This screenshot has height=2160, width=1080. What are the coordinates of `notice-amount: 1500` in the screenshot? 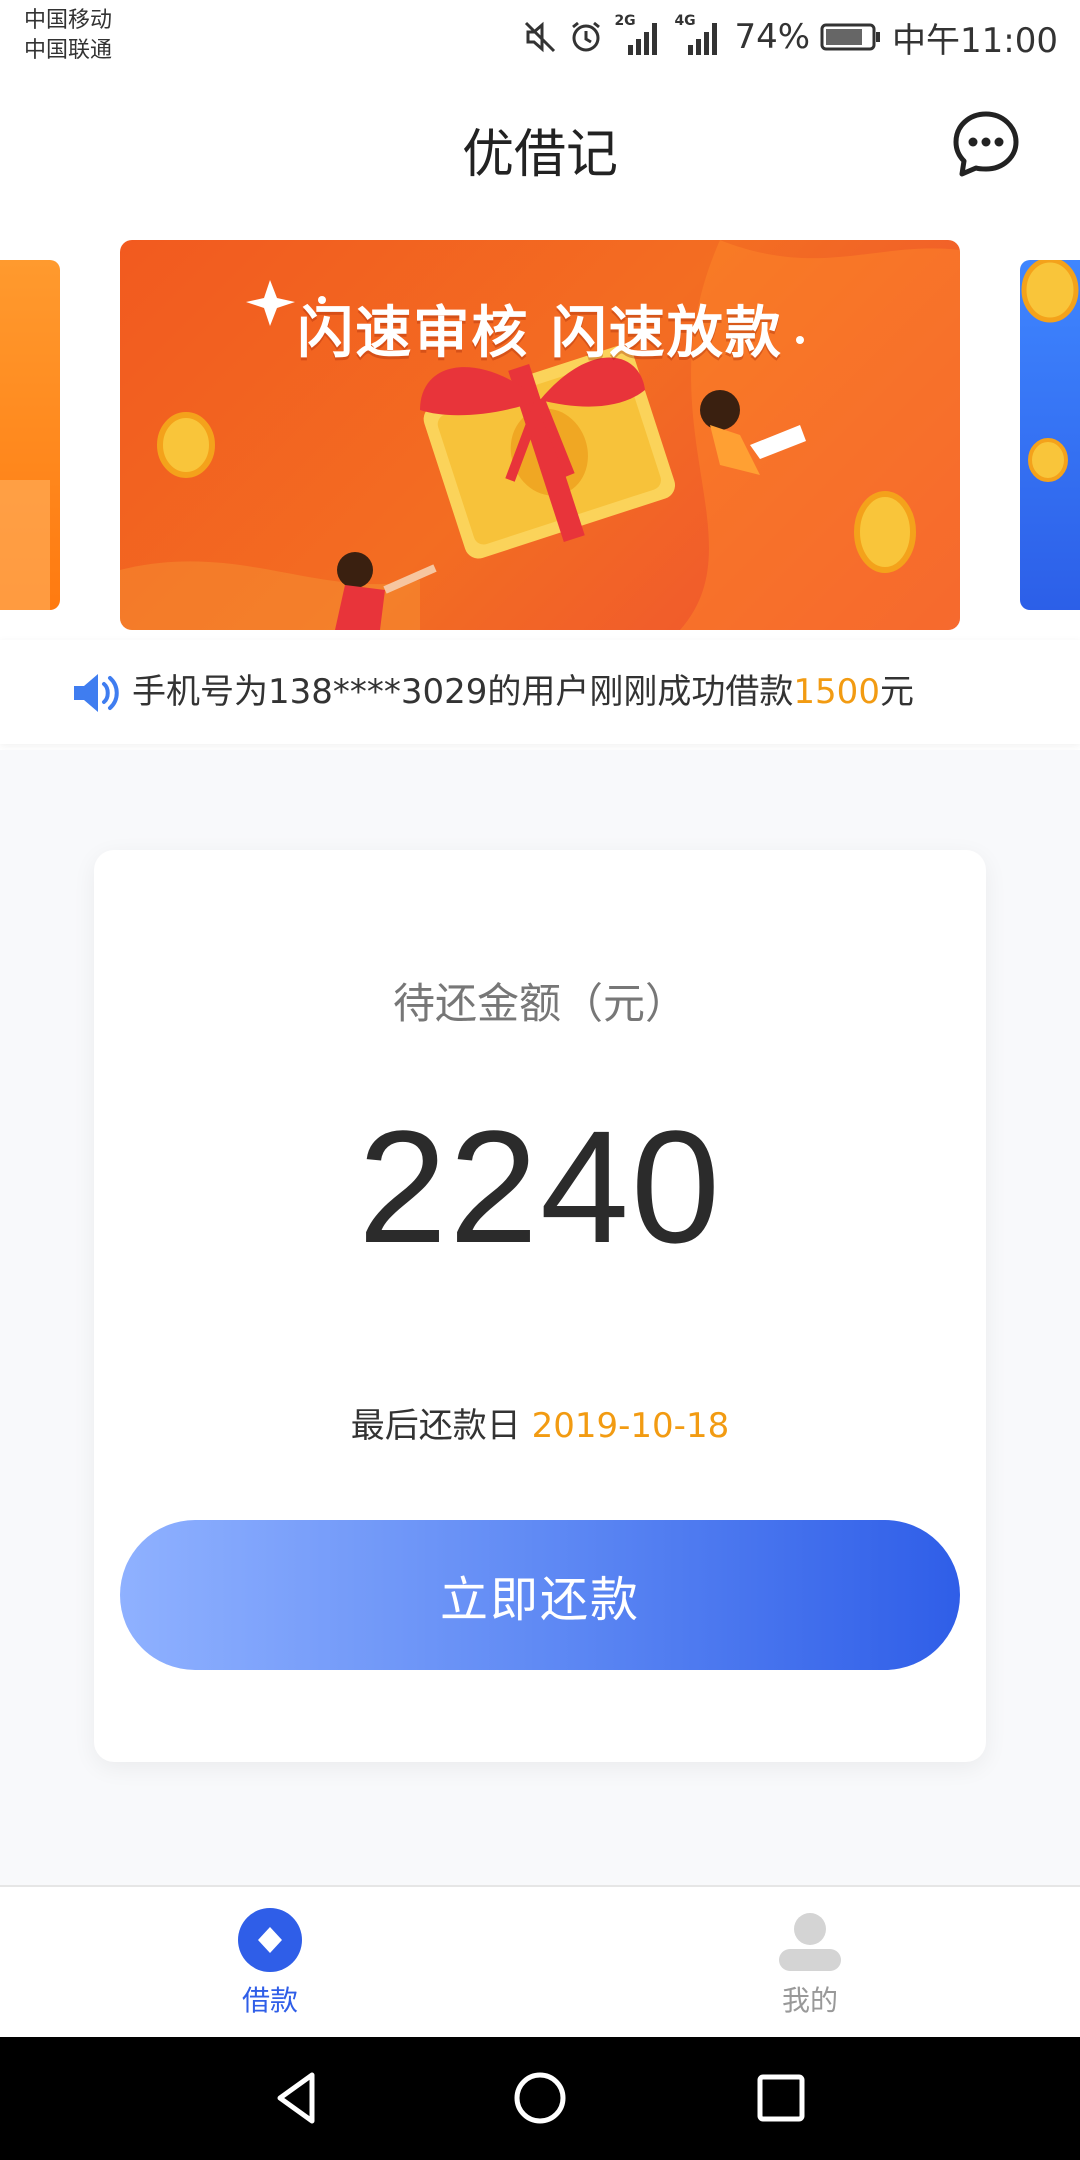 It's located at (836, 692).